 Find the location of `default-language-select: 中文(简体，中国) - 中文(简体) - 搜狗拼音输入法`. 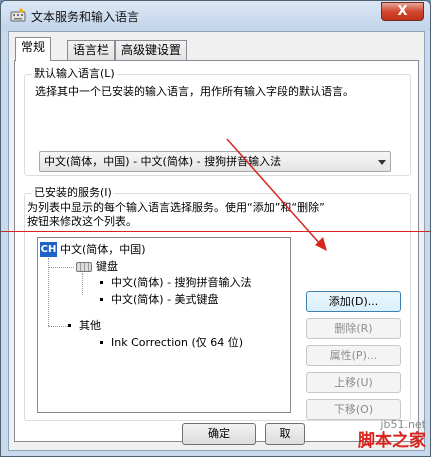

default-language-select: 中文(简体，中国) - 中文(简体) - 搜狗拼音输入法 is located at coordinates (215, 161).